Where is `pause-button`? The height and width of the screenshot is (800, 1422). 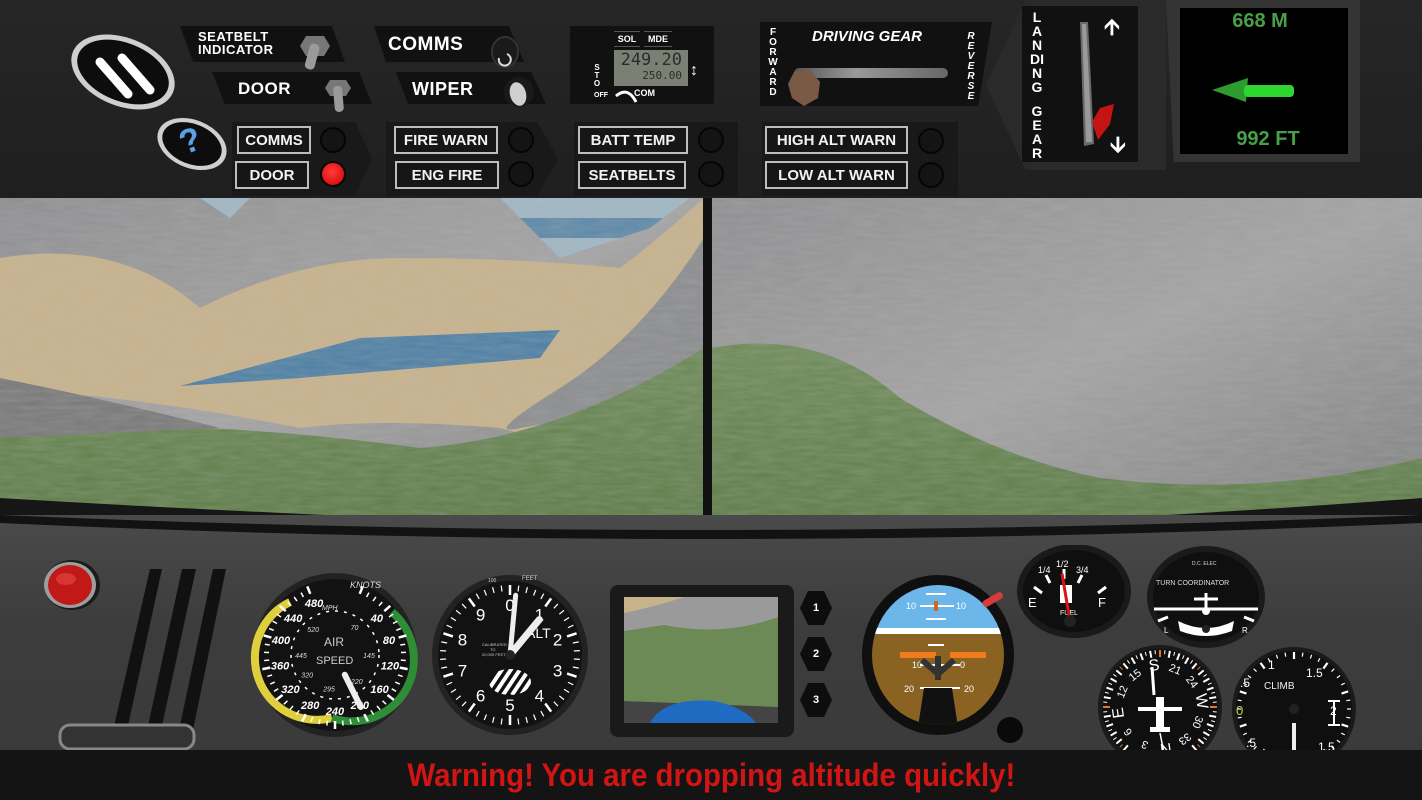 pause-button is located at coordinates (123, 70).